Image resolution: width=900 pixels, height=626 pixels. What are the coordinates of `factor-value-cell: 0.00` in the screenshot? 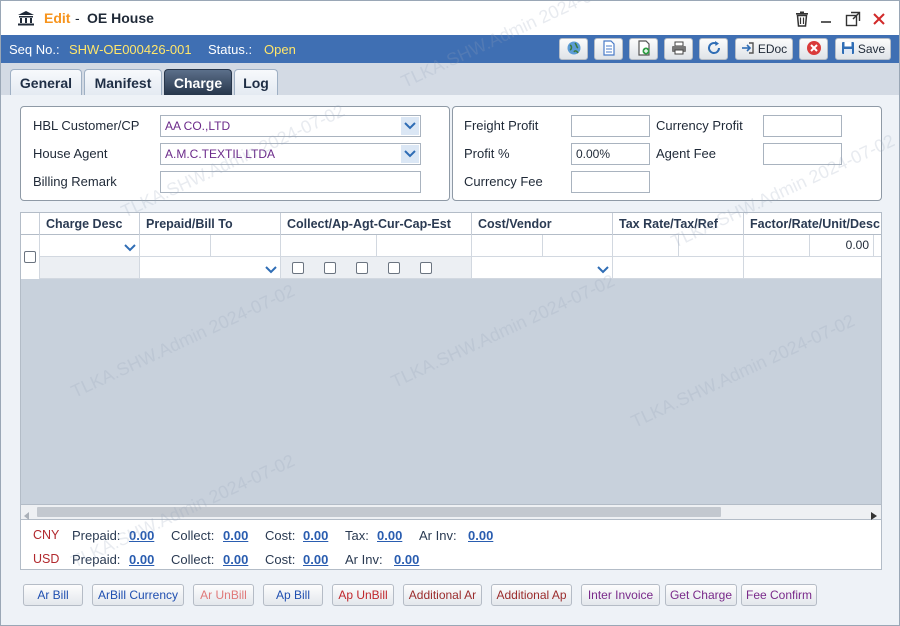 It's located at (841, 246).